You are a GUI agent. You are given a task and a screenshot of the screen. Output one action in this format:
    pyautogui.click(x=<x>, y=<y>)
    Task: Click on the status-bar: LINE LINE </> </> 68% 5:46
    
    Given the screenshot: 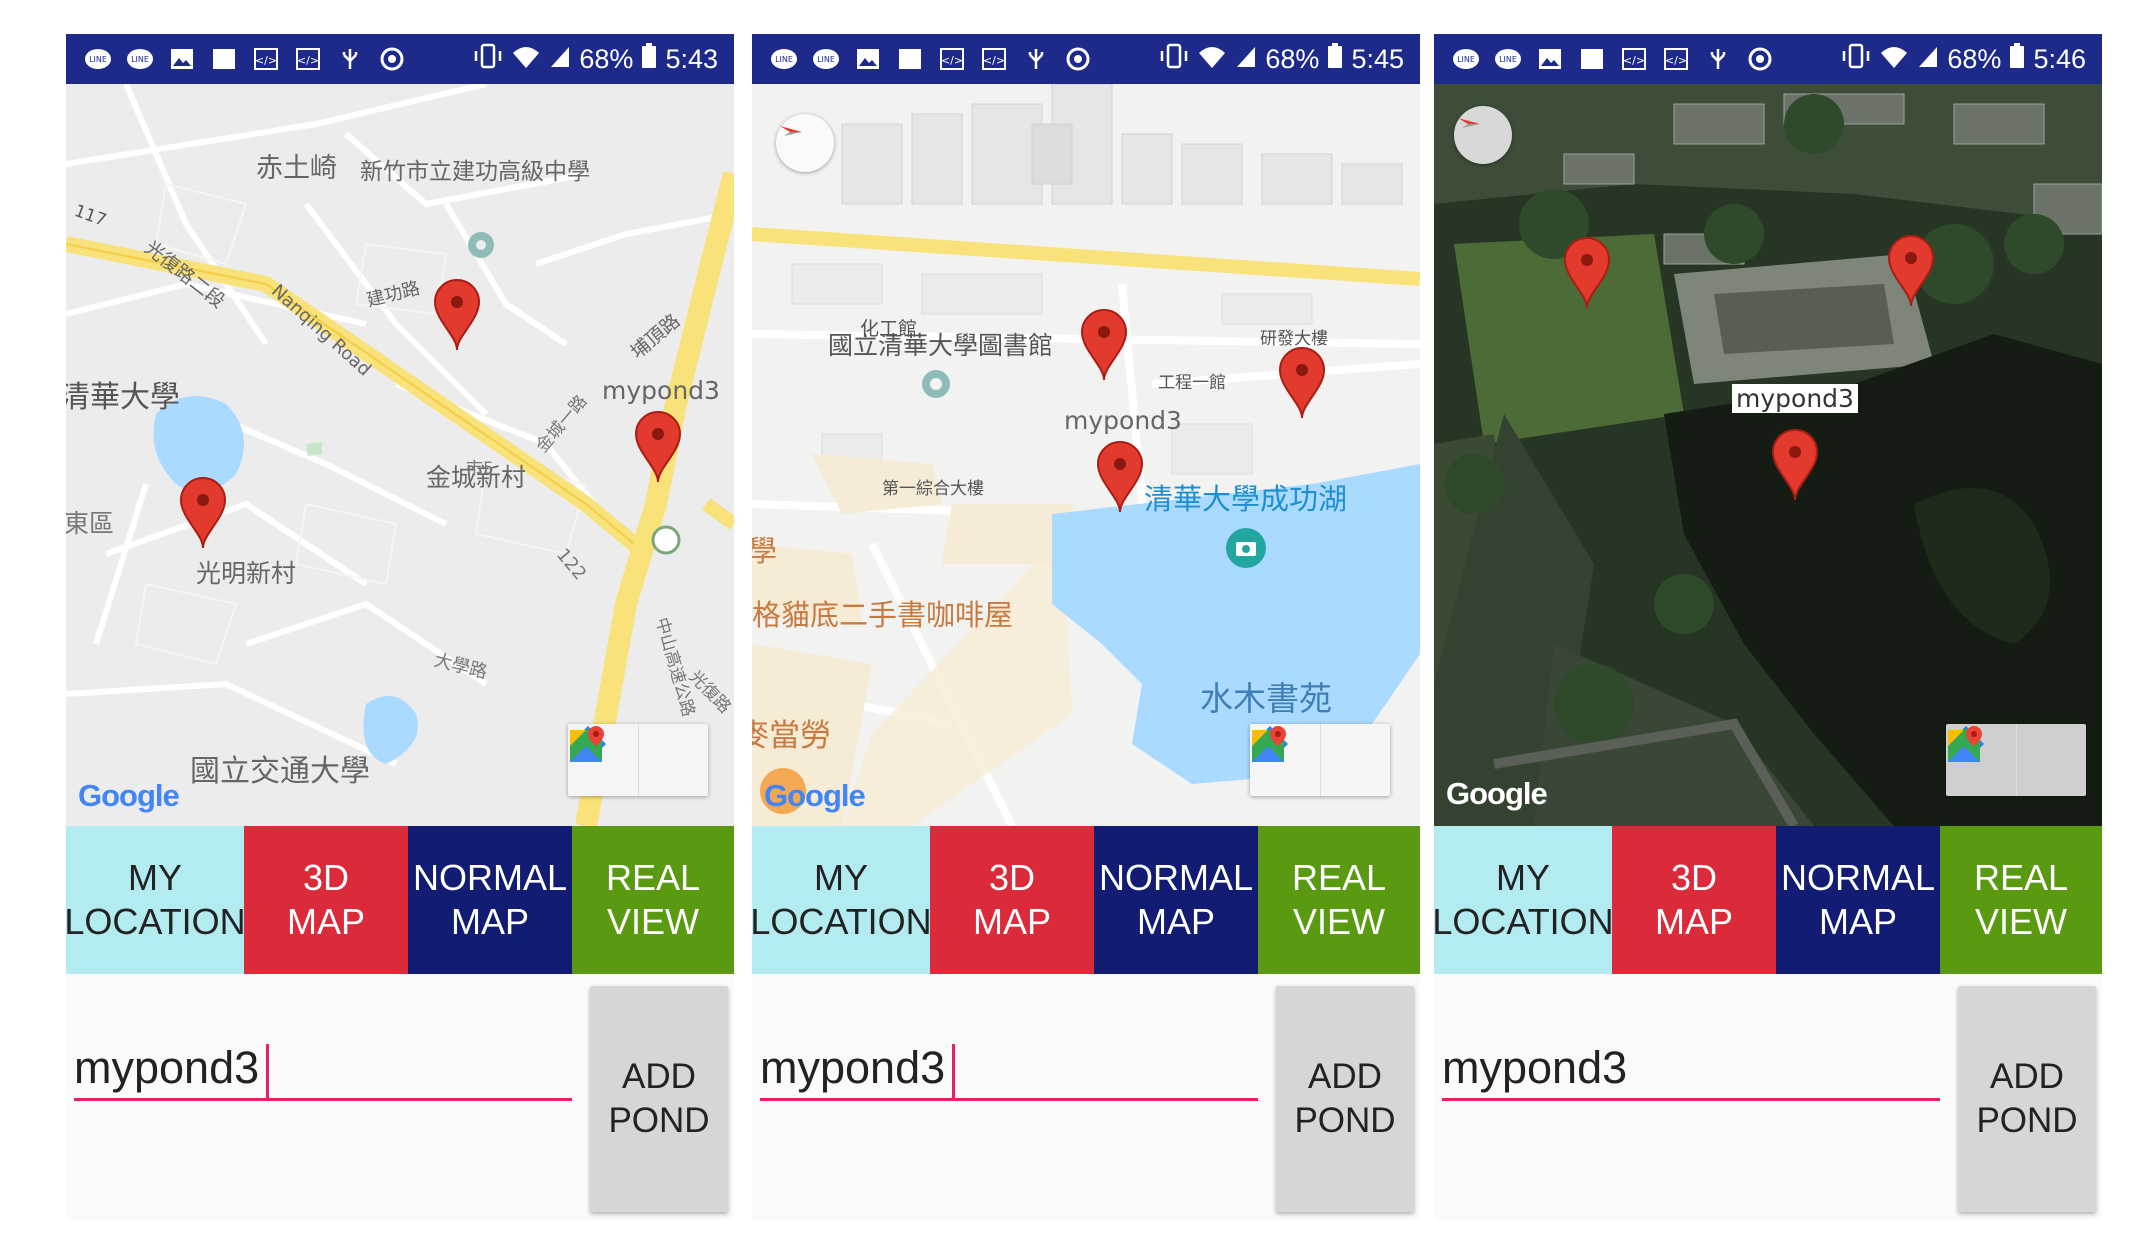 What is the action you would take?
    pyautogui.click(x=1768, y=59)
    